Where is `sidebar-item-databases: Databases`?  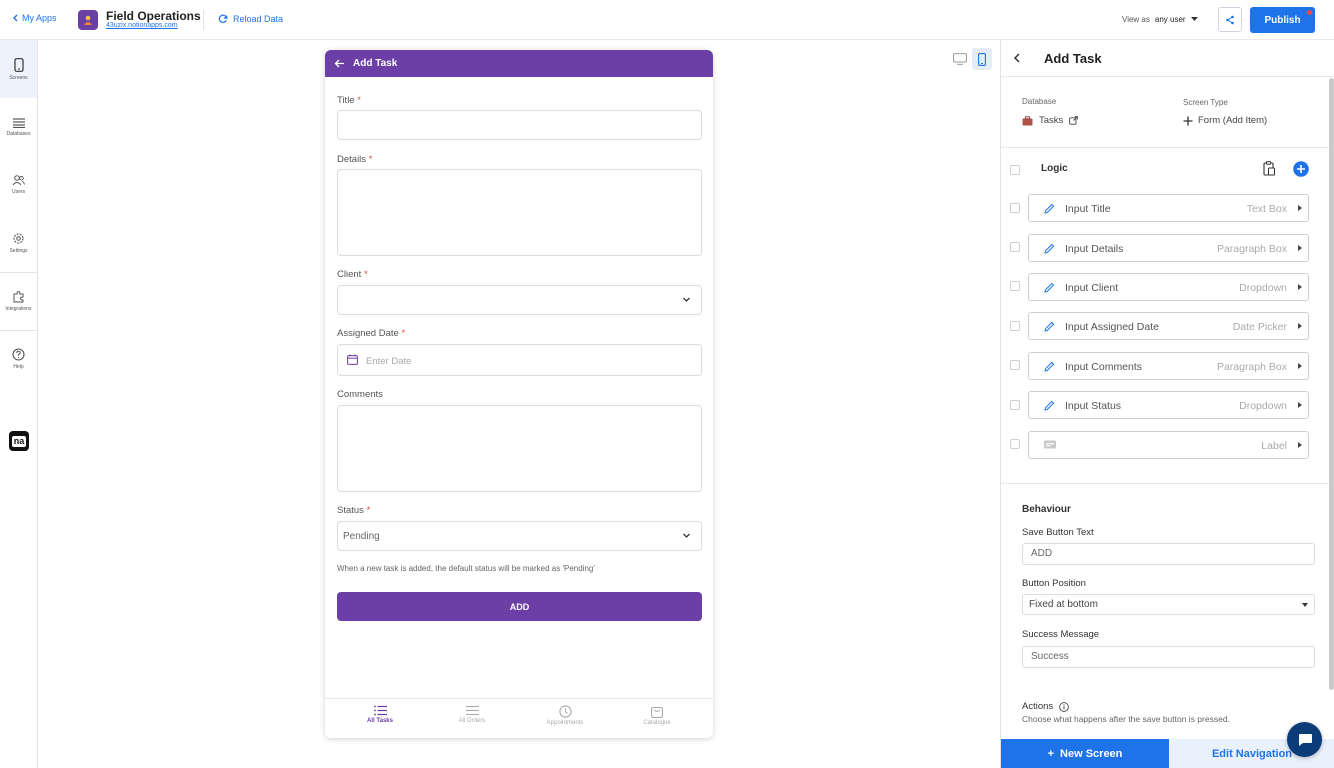
sidebar-item-databases: Databases is located at coordinates (18, 127).